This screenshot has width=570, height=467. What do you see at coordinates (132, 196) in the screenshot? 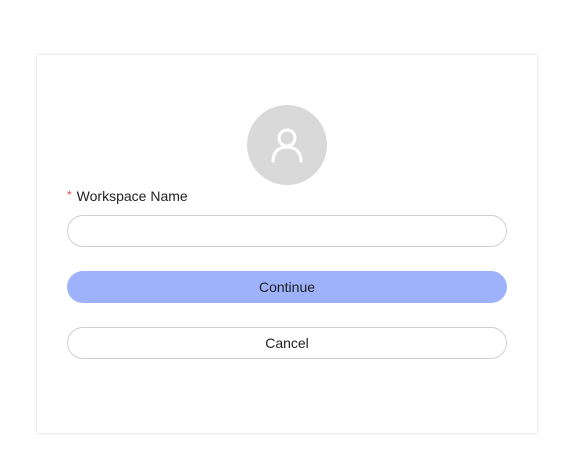
I see `workspace-name-label-text: Workspace Name` at bounding box center [132, 196].